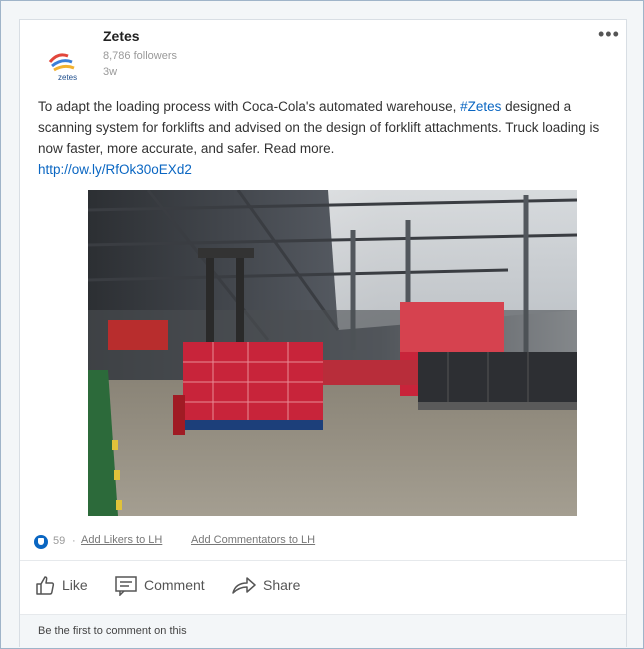  Describe the element at coordinates (68, 62) in the screenshot. I see `company-logo: zetes` at that location.